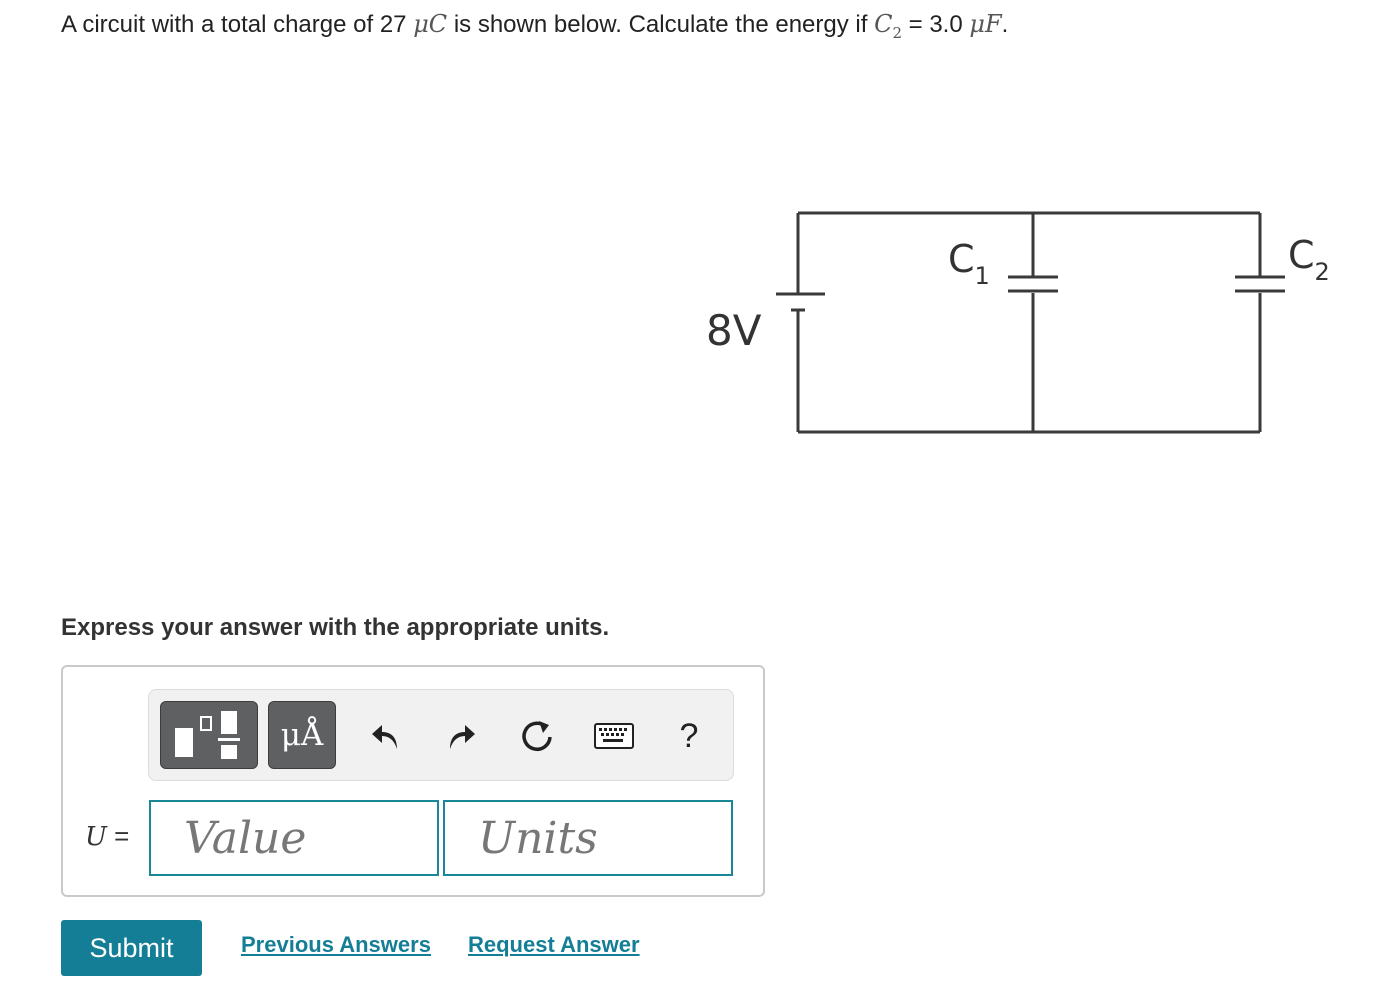 The height and width of the screenshot is (995, 1375). What do you see at coordinates (430, 24) in the screenshot?
I see `charge-unit: μC` at bounding box center [430, 24].